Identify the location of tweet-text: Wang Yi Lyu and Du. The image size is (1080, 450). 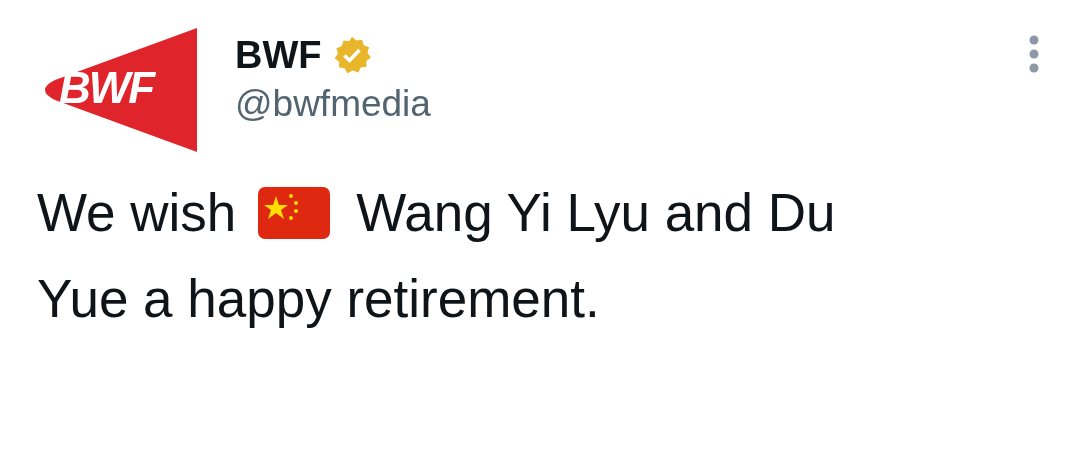
(596, 213).